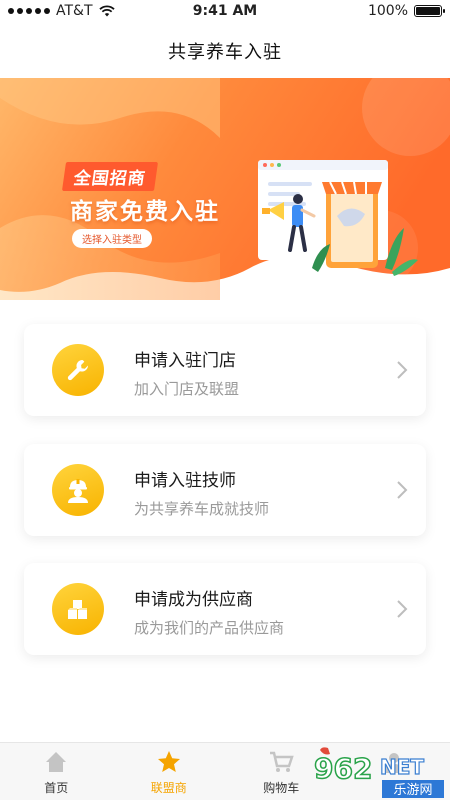 The height and width of the screenshot is (800, 450). I want to click on select-type-button: 选择入驻类型, so click(112, 238).